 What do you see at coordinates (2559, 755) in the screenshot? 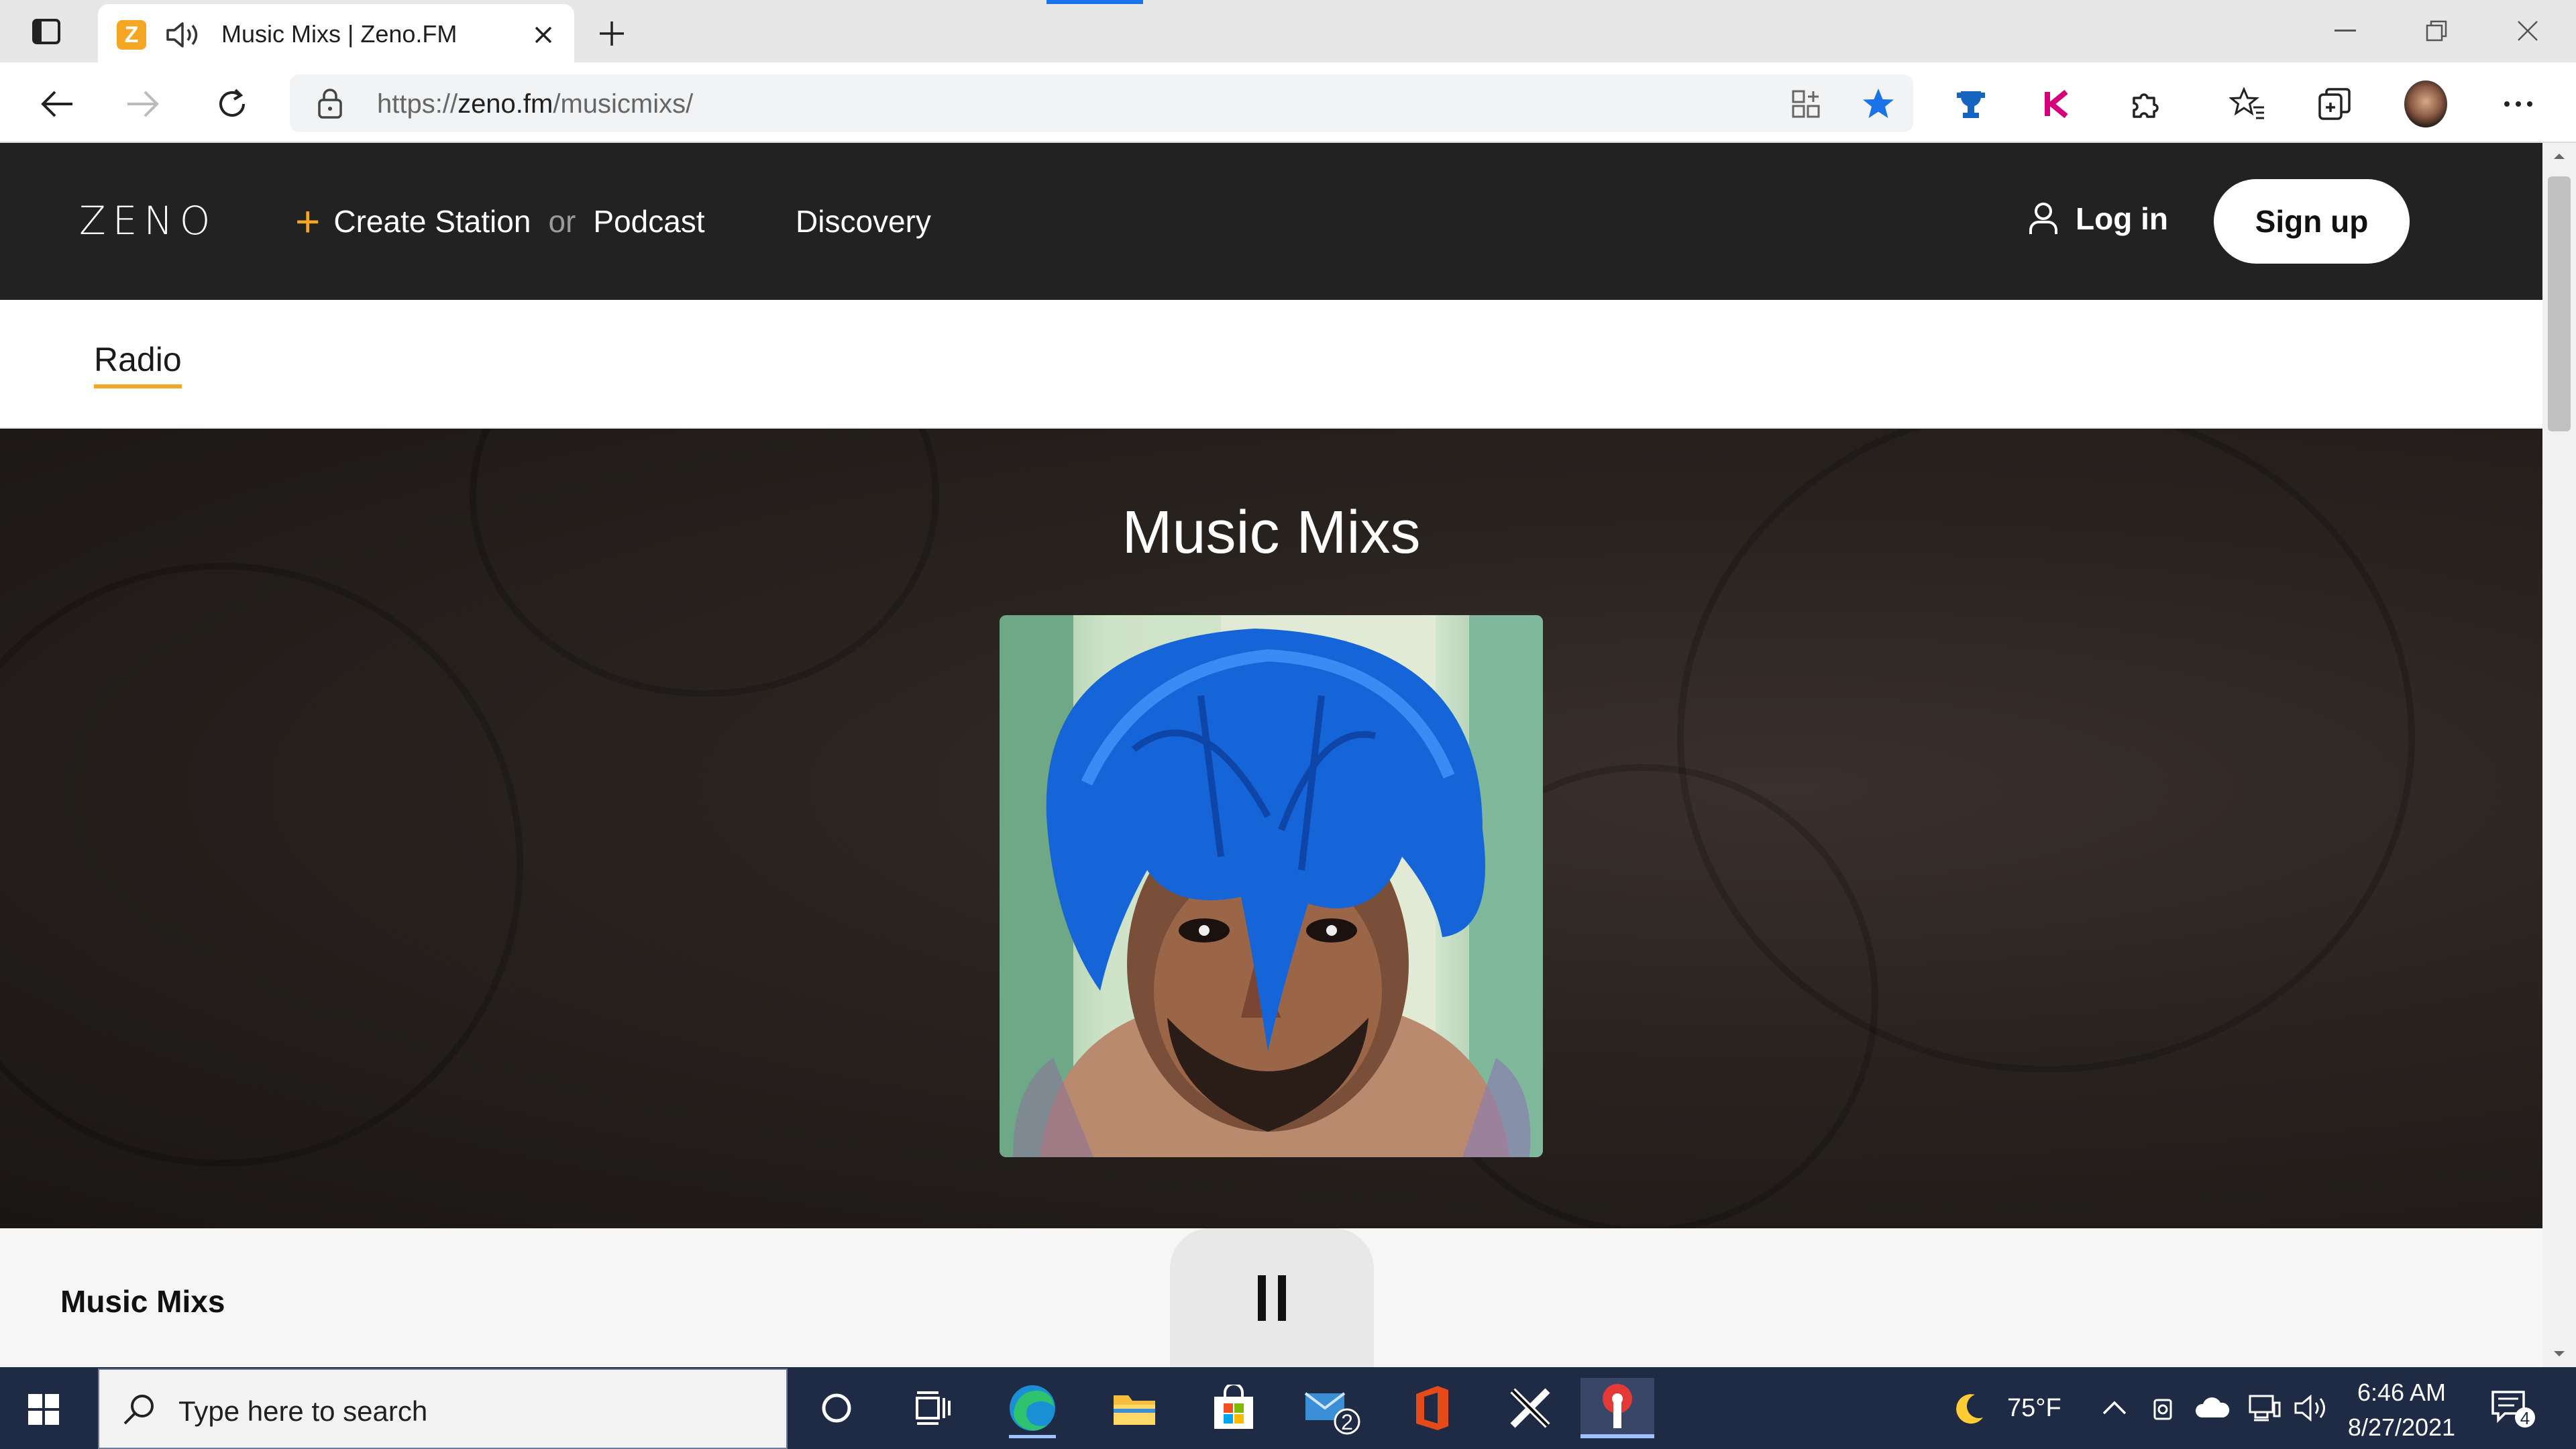
I see `page-scrollbar` at bounding box center [2559, 755].